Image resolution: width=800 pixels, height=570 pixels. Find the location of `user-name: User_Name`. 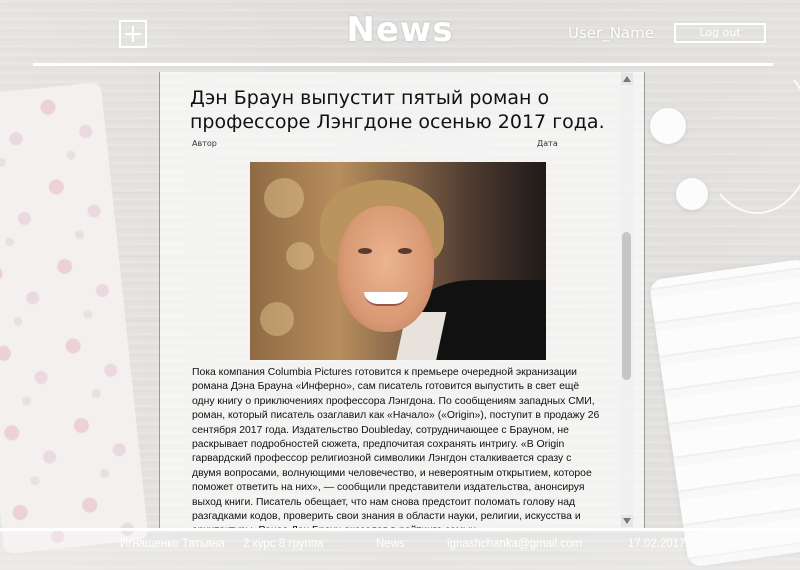

user-name: User_Name is located at coordinates (611, 33).